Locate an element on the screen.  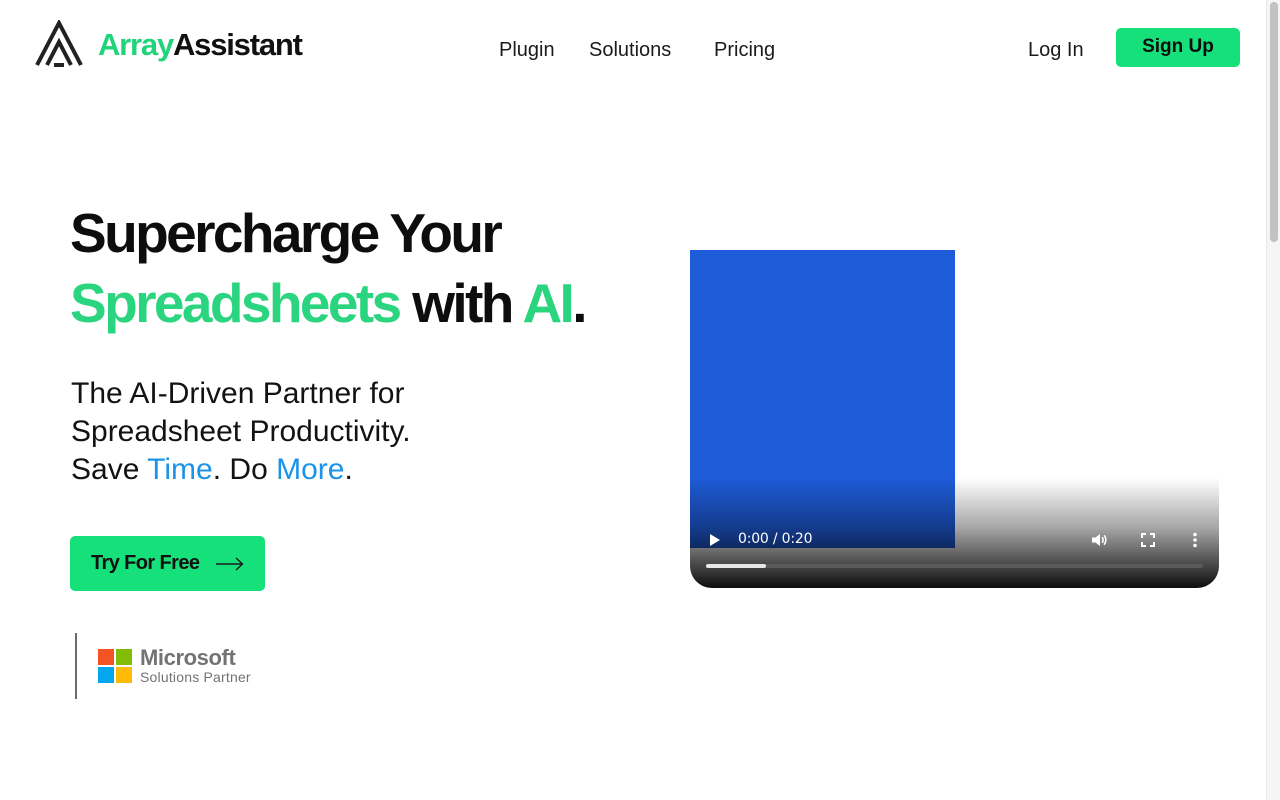
hero-headline: Supercharge Your Spreadsheets with AI. is located at coordinates (328, 268).